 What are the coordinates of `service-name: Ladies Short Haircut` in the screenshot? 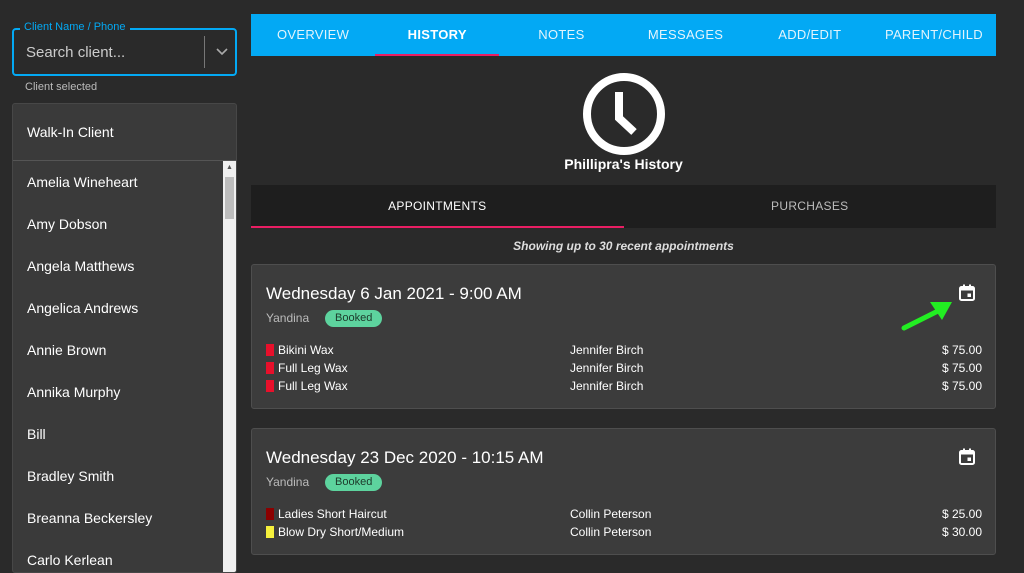 It's located at (332, 514).